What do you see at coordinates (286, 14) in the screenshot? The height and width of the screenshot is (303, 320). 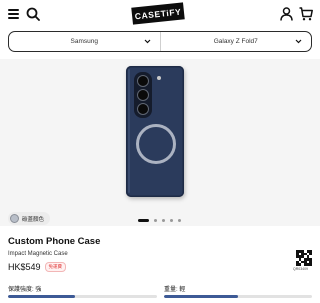 I see `user-icon` at bounding box center [286, 14].